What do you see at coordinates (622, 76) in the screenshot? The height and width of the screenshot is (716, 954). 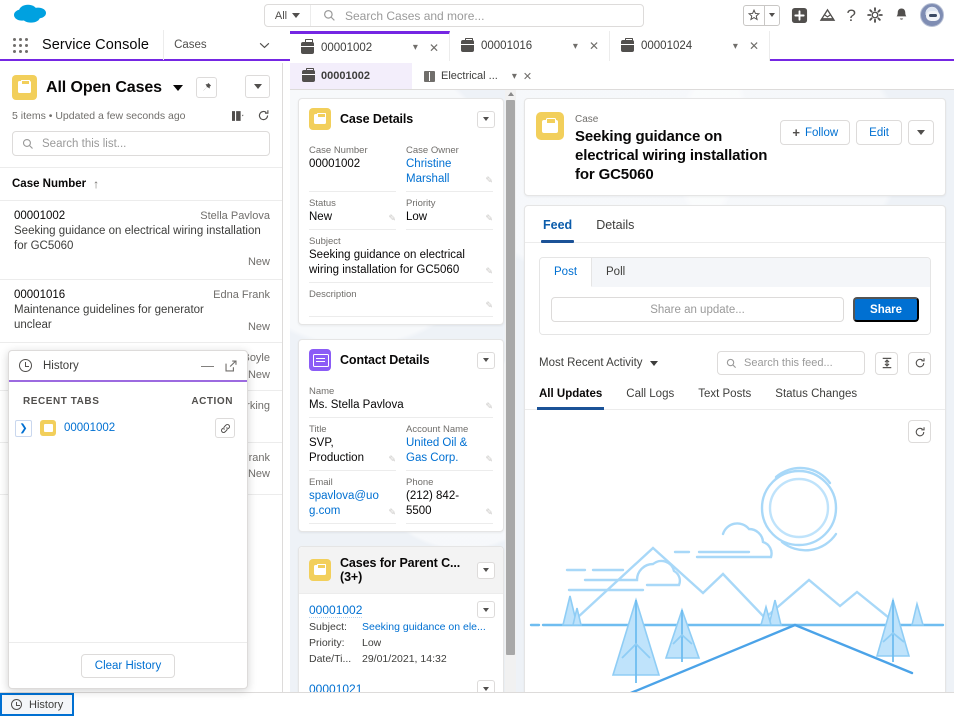 I see `sub-tabs: 00001002 Electrical ... ▾ ✕` at bounding box center [622, 76].